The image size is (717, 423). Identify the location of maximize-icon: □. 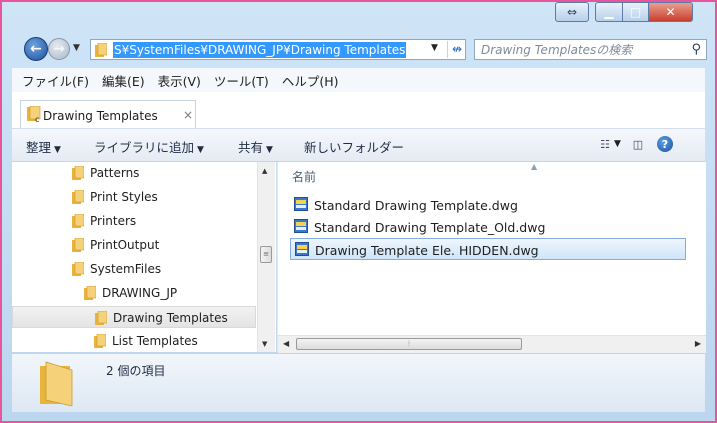
(635, 12).